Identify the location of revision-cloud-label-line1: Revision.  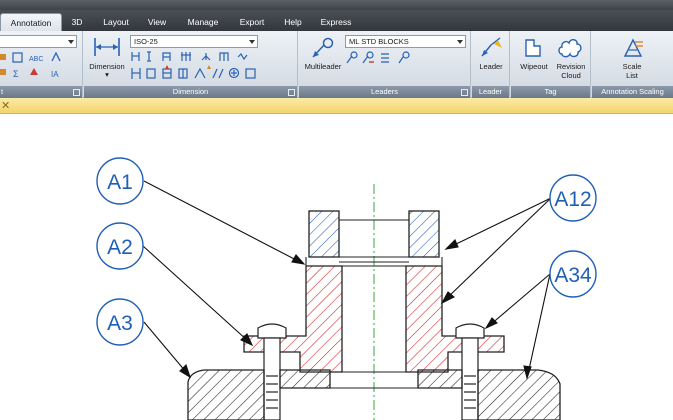
(571, 66).